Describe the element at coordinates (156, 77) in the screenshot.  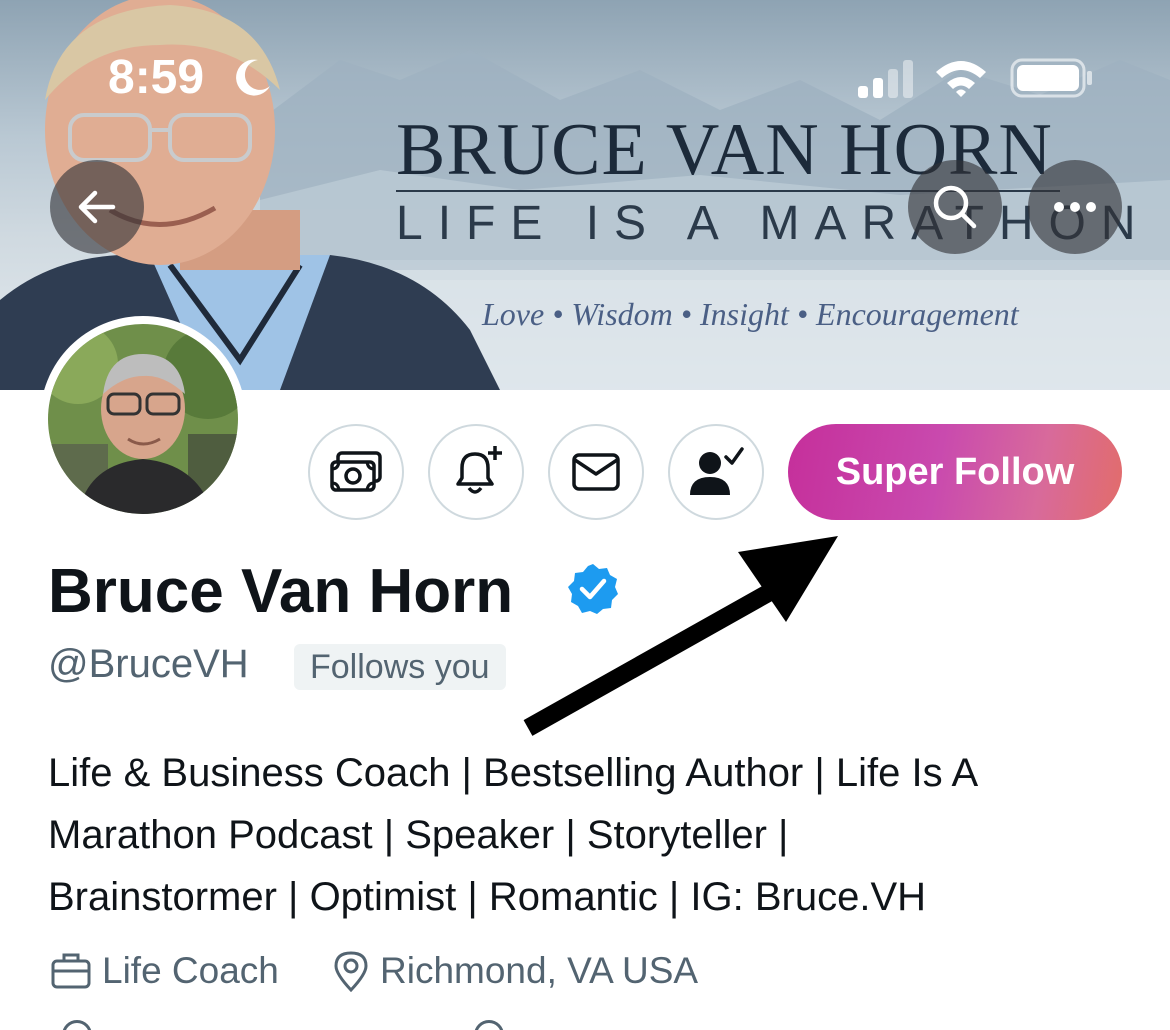
I see `status-time: 8:59` at that location.